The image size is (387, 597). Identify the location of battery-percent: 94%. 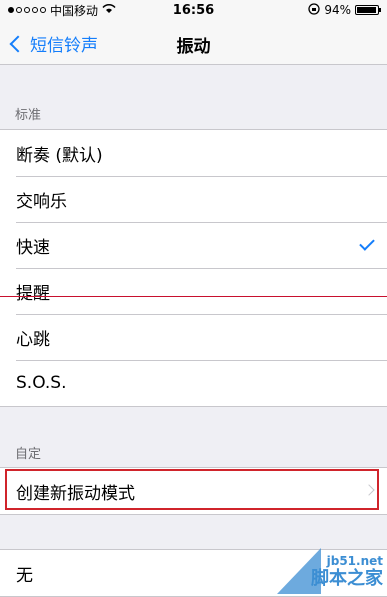
(337, 10).